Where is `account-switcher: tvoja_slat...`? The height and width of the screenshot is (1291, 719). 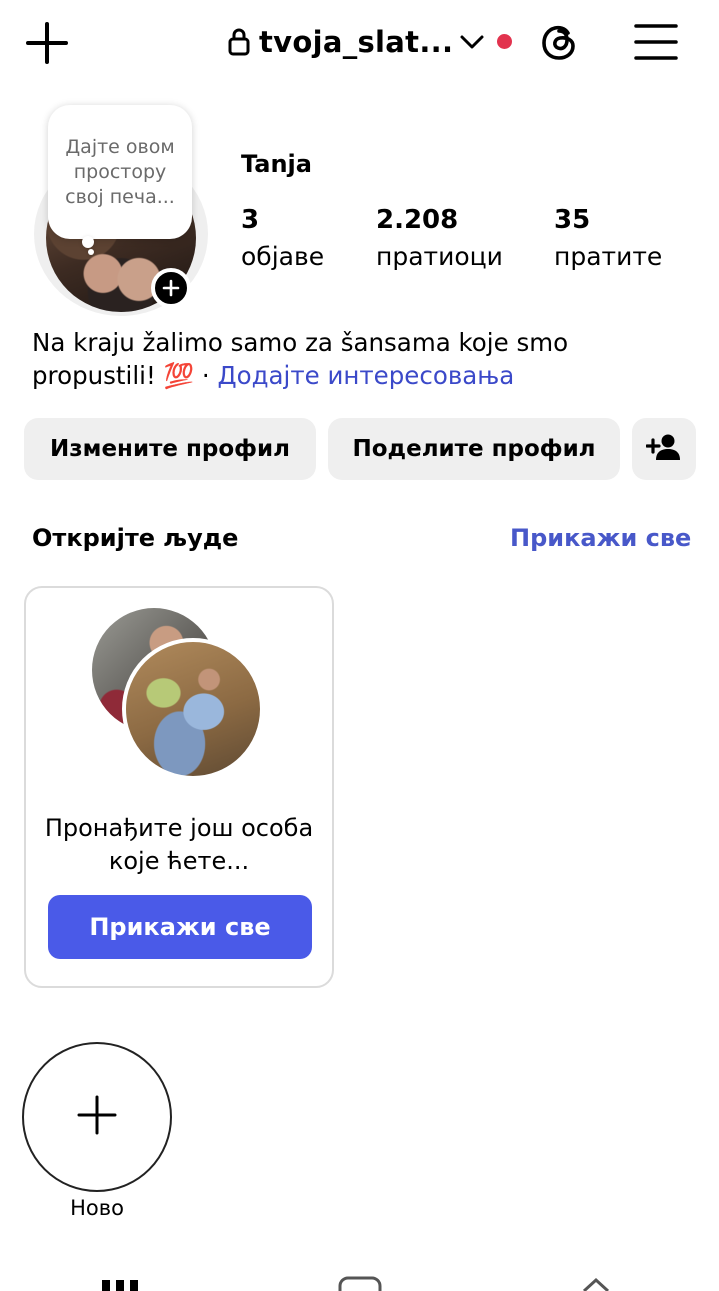 account-switcher: tvoja_slat... is located at coordinates (340, 42).